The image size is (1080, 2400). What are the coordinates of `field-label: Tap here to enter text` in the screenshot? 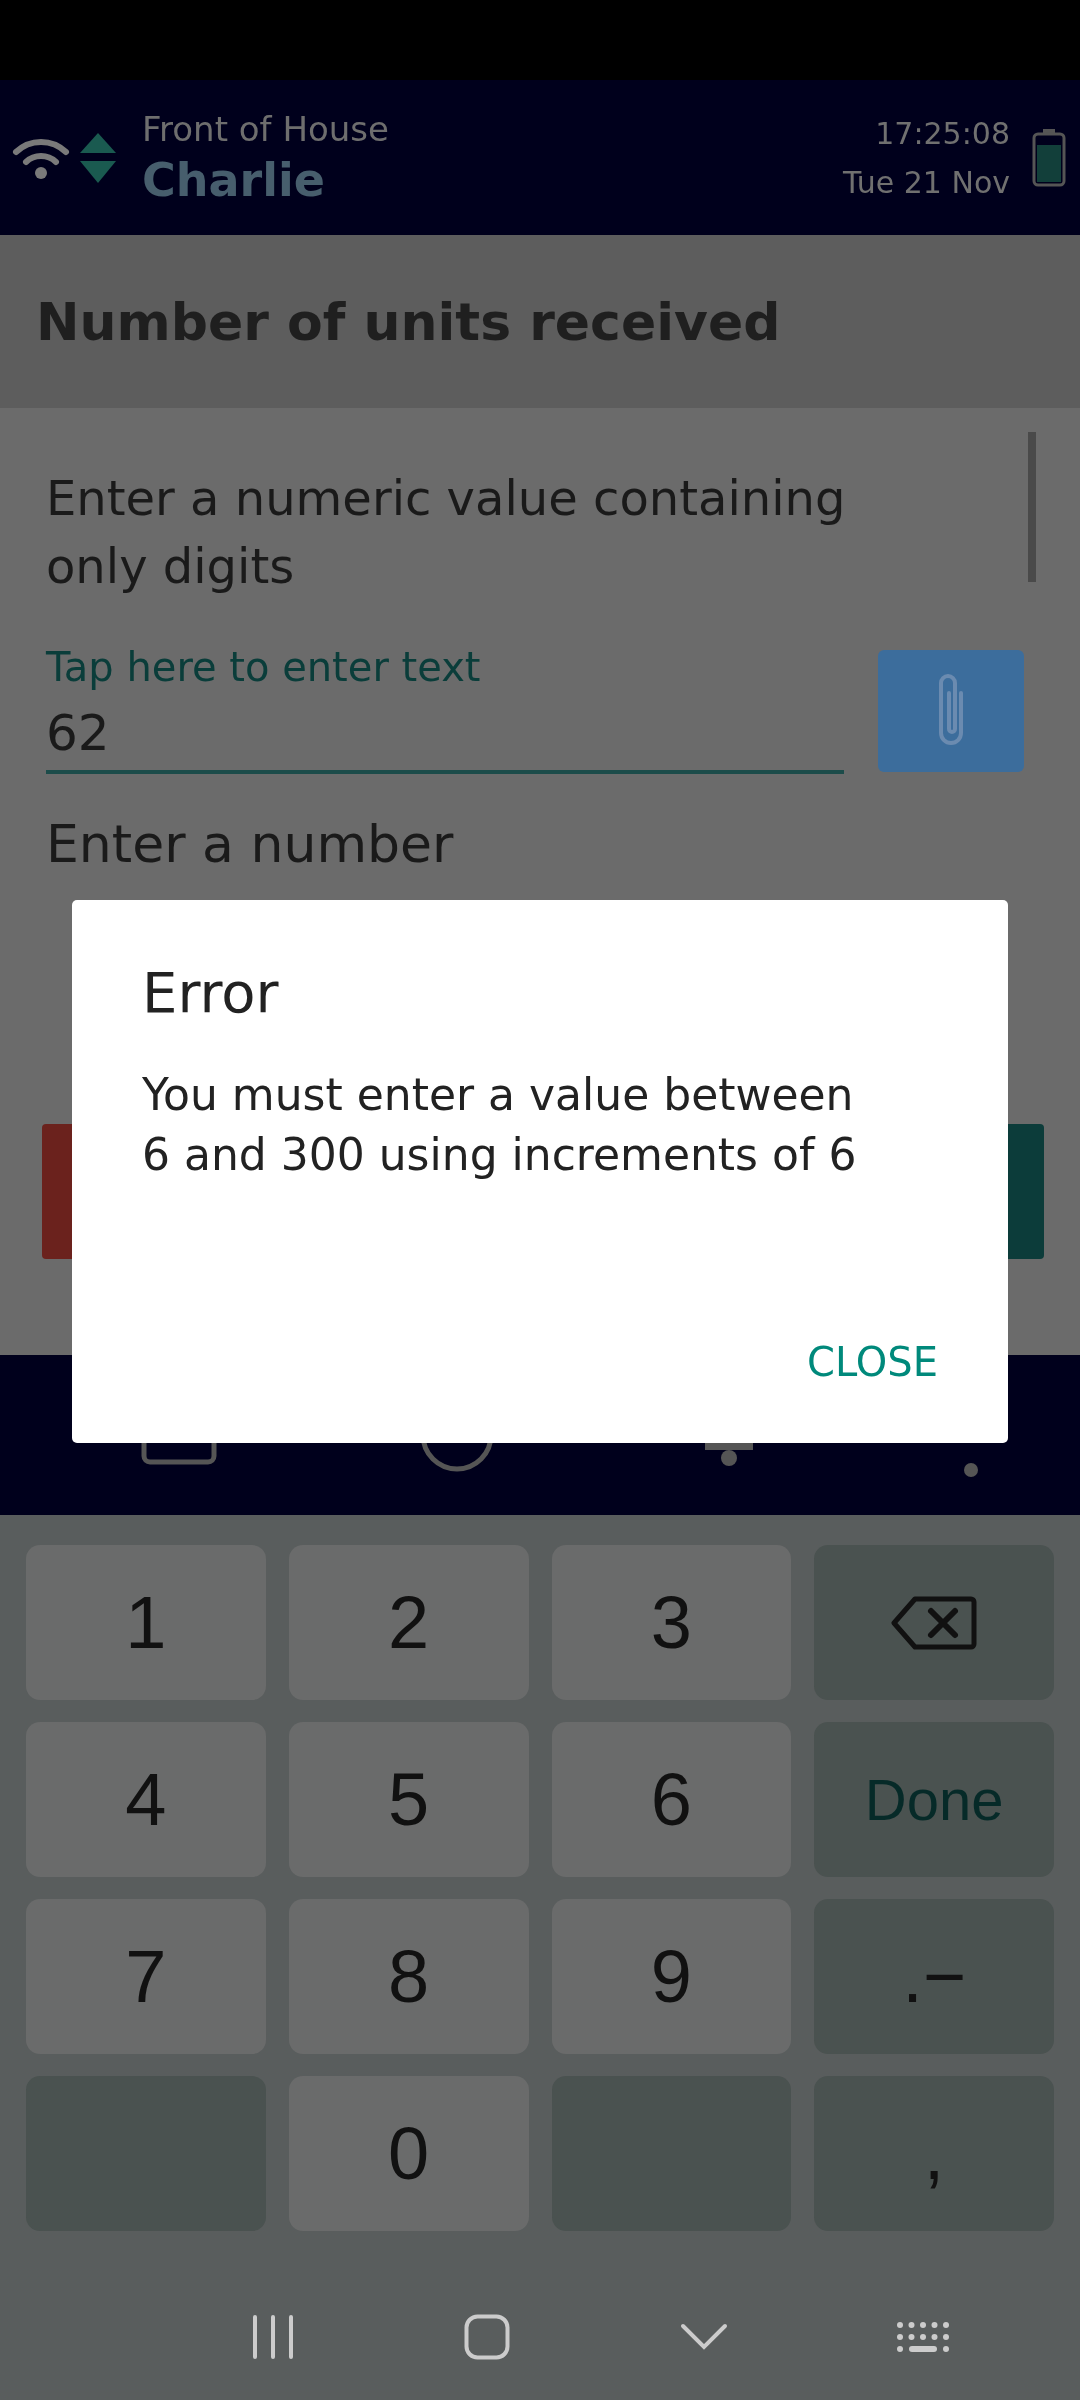 It's located at (264, 667).